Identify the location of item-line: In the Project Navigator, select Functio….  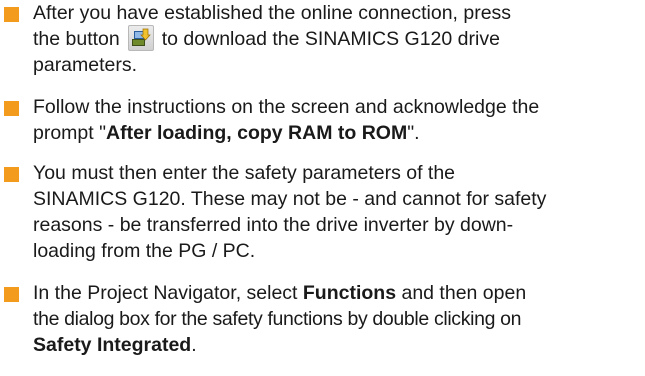
(280, 293).